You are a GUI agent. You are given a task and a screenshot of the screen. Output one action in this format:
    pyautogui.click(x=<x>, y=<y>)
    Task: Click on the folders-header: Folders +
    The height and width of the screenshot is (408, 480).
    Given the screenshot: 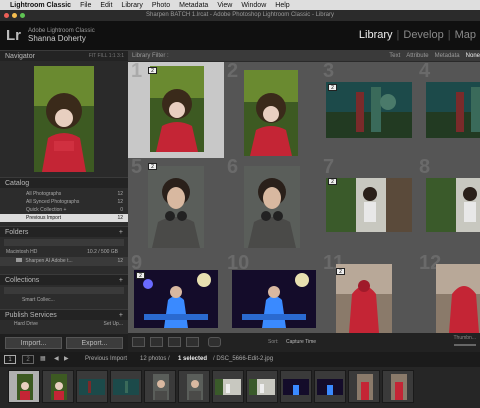 What is the action you would take?
    pyautogui.click(x=64, y=231)
    